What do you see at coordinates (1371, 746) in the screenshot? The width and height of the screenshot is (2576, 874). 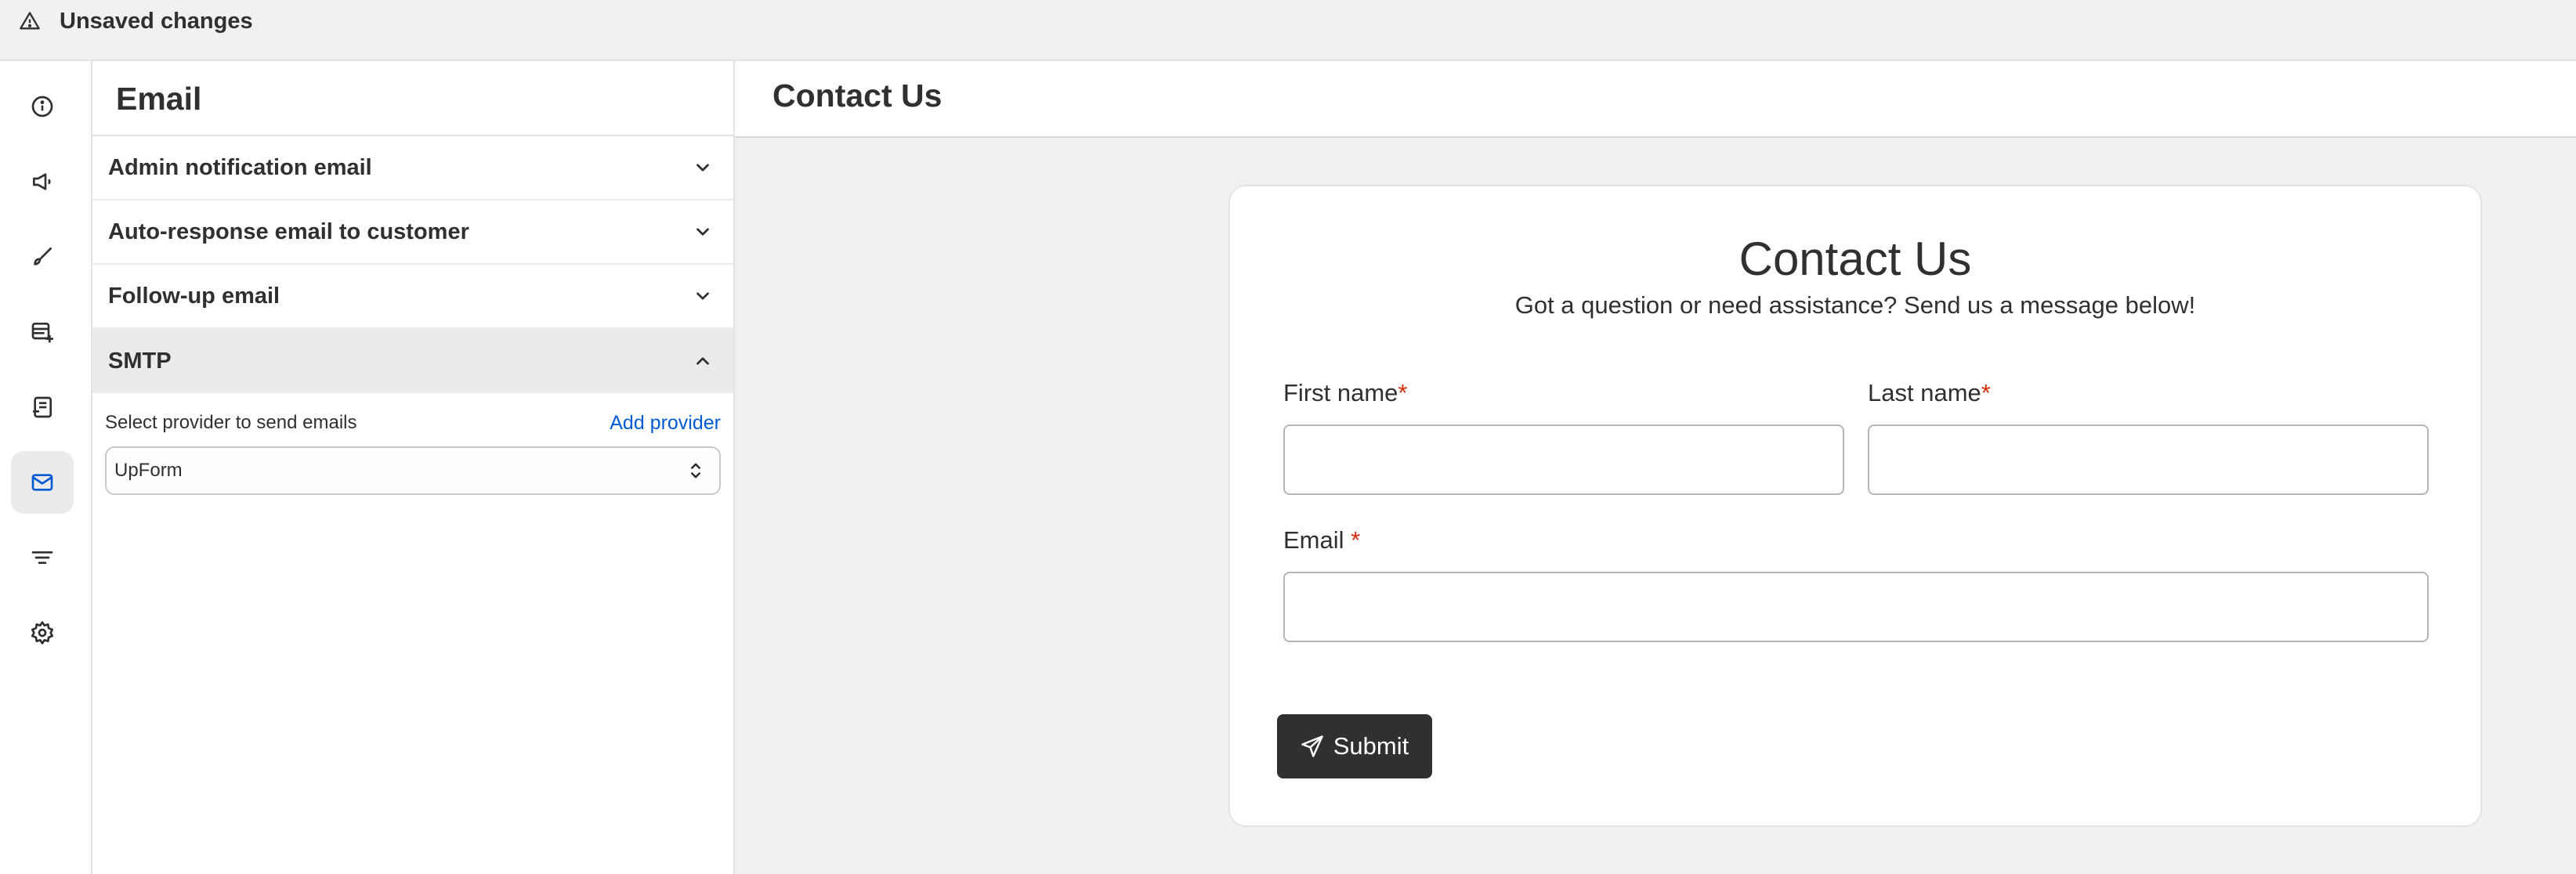 I see `submit-label: Submit` at bounding box center [1371, 746].